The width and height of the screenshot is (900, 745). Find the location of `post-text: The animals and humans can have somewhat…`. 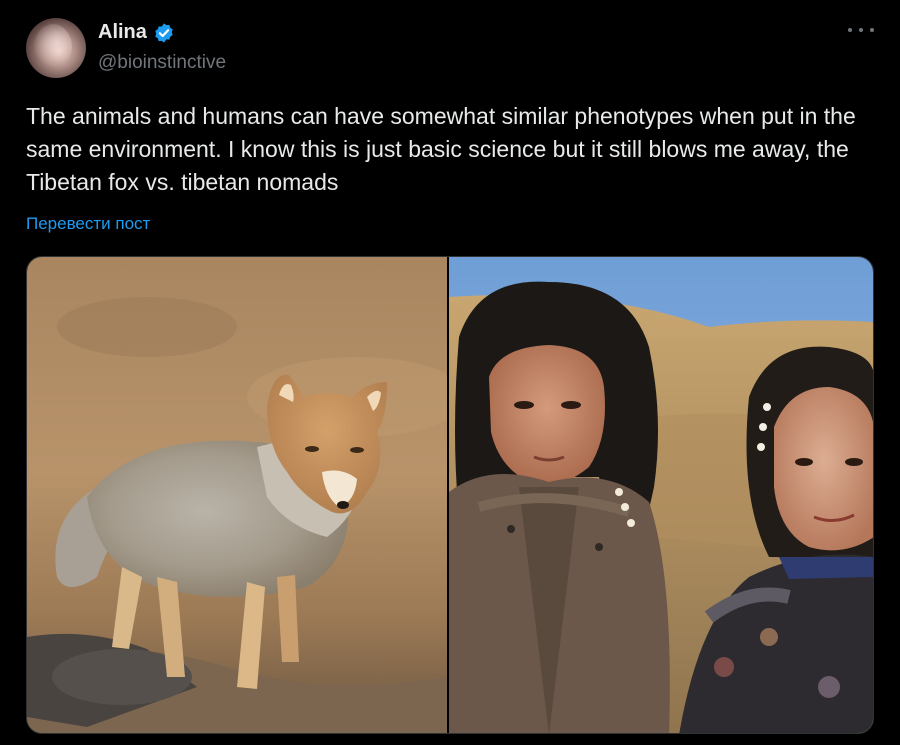

post-text: The animals and humans can have somewhat… is located at coordinates (441, 149).